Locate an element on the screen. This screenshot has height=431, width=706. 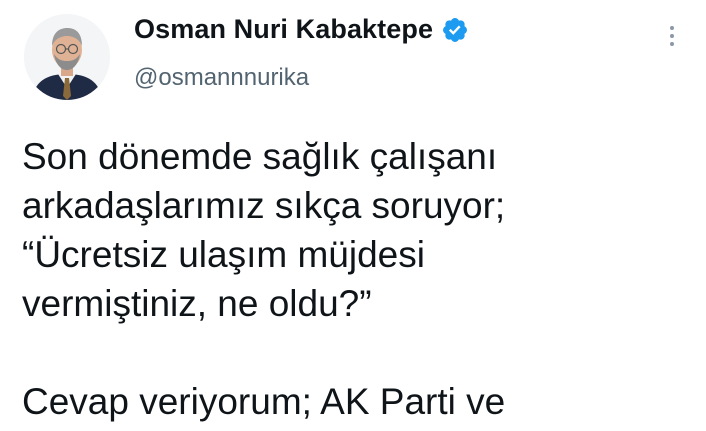
tweet-line: arkadaşlarımız sıkça soruyor; is located at coordinates (264, 205).